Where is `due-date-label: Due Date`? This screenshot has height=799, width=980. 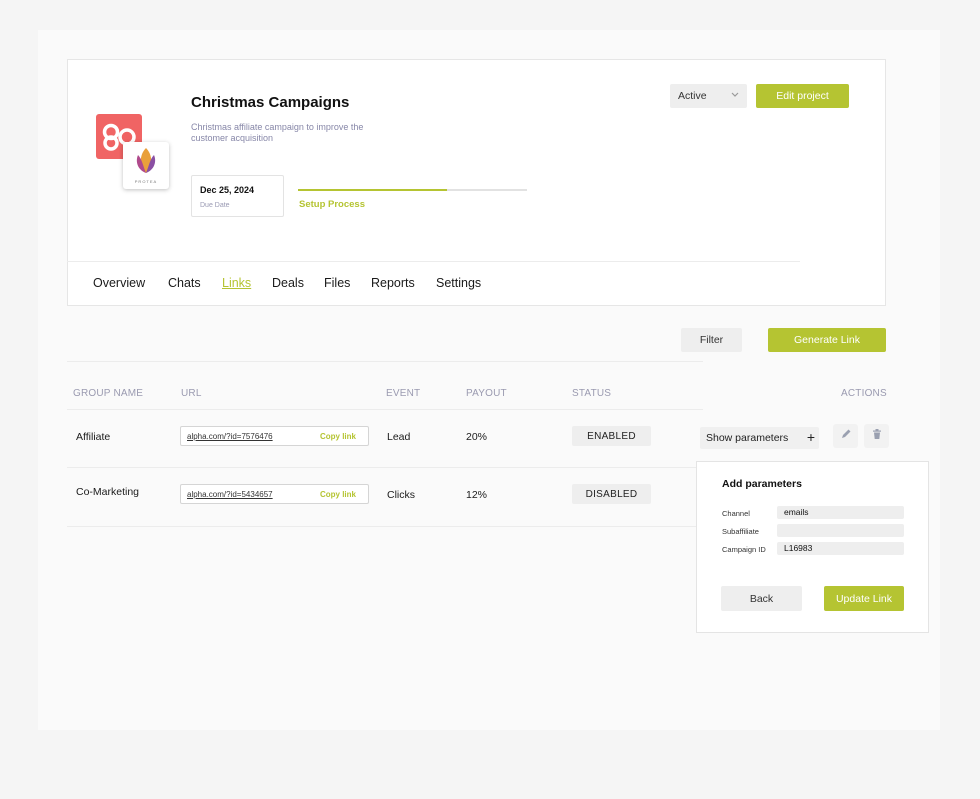
due-date-label: Due Date is located at coordinates (215, 205).